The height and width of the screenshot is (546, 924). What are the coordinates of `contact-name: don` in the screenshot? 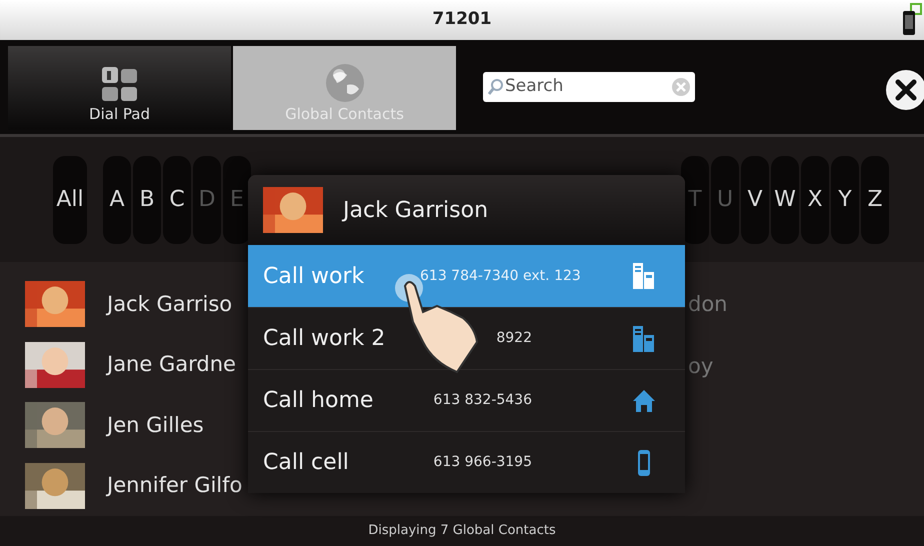 It's located at (708, 305).